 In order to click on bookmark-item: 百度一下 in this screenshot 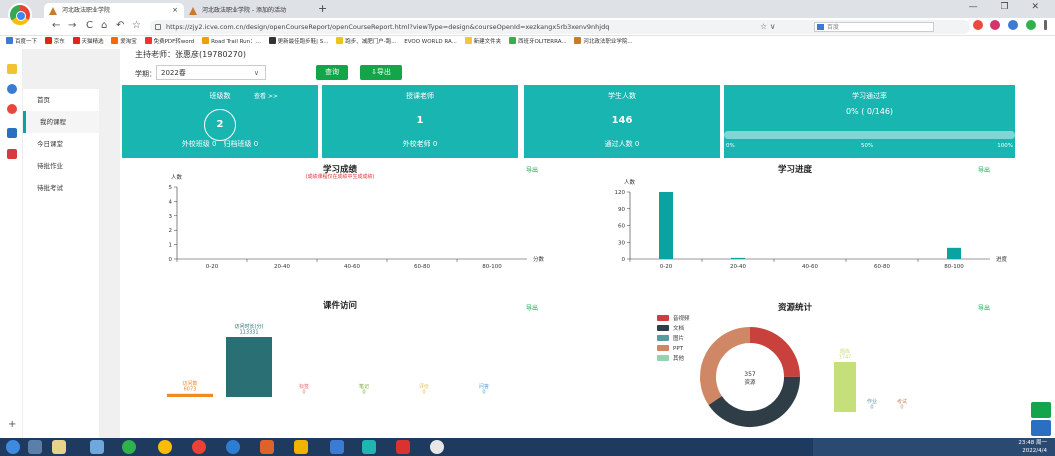, I will do `click(21, 42)`.